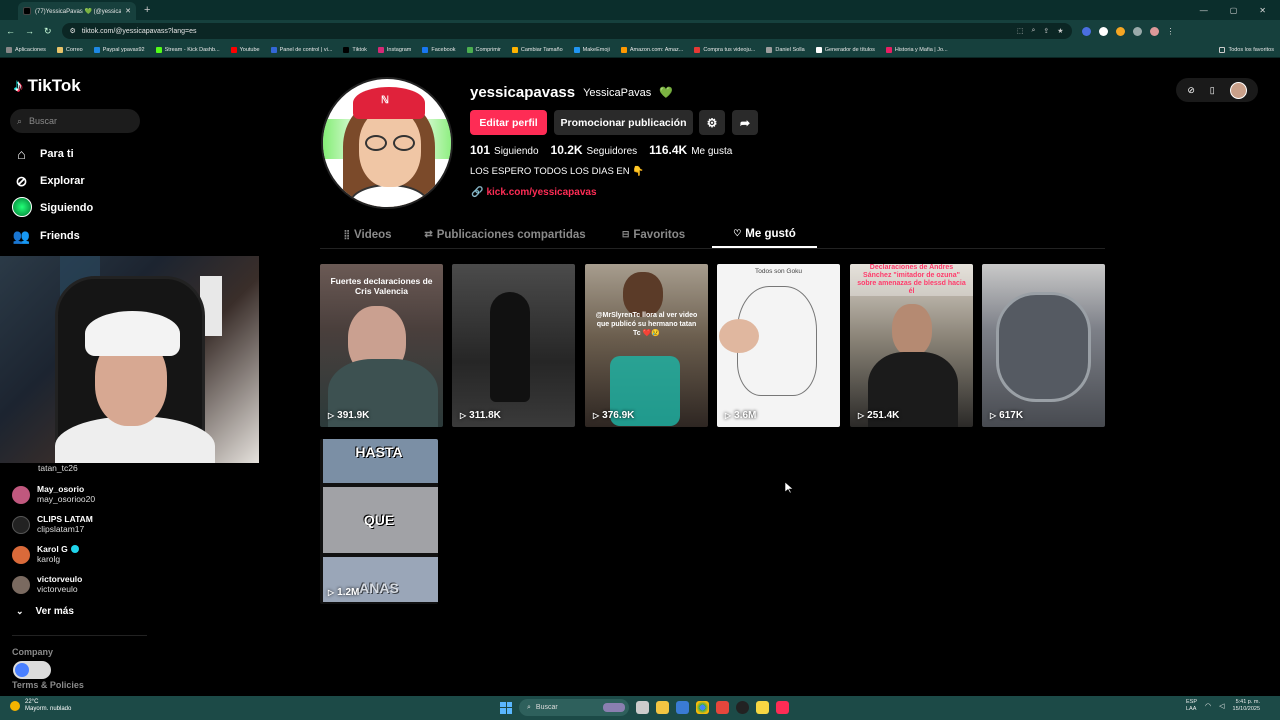 This screenshot has height=720, width=1280. What do you see at coordinates (48, 685) in the screenshot?
I see `terms-link: Terms & Policies` at bounding box center [48, 685].